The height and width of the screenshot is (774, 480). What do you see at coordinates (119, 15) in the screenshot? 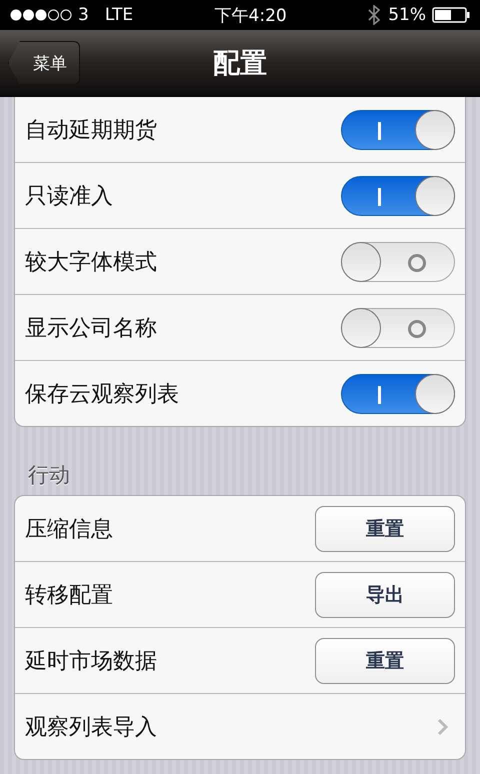
I see `network-type: LTE` at bounding box center [119, 15].